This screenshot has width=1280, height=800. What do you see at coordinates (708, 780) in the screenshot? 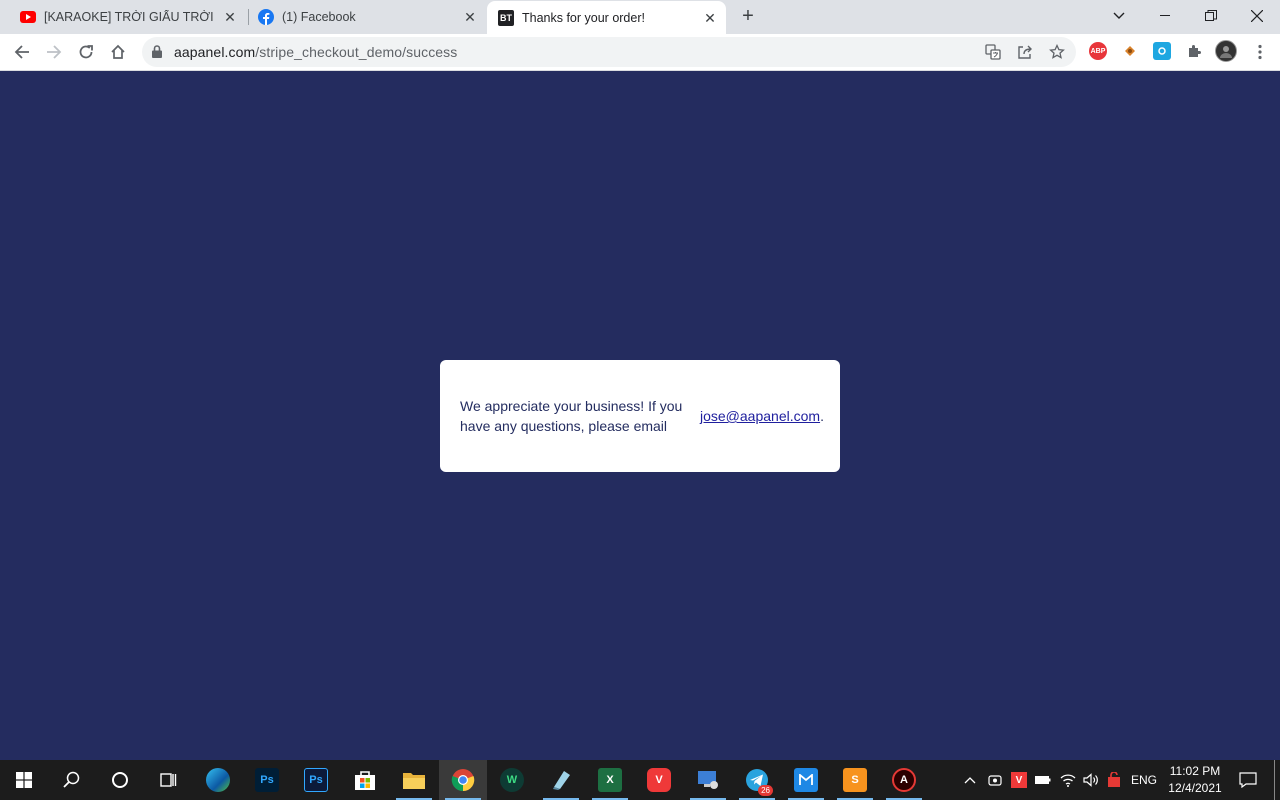
I see `remote-desktop-icon` at bounding box center [708, 780].